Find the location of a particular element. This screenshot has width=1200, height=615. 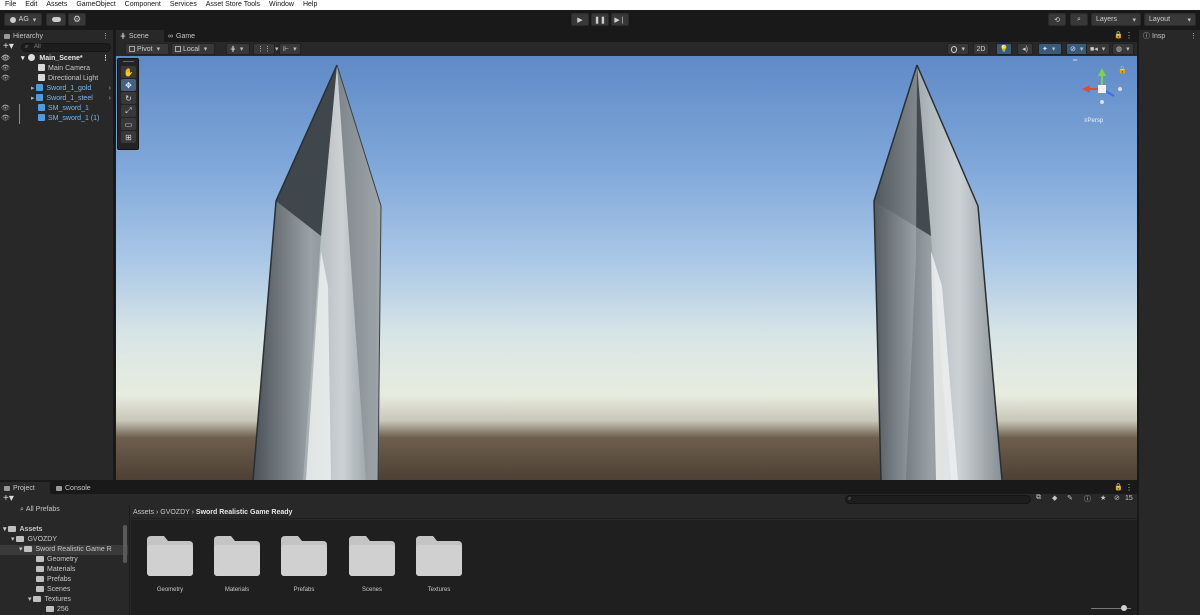

foldout-arrow-icon: ▾ is located at coordinates (23, 58).